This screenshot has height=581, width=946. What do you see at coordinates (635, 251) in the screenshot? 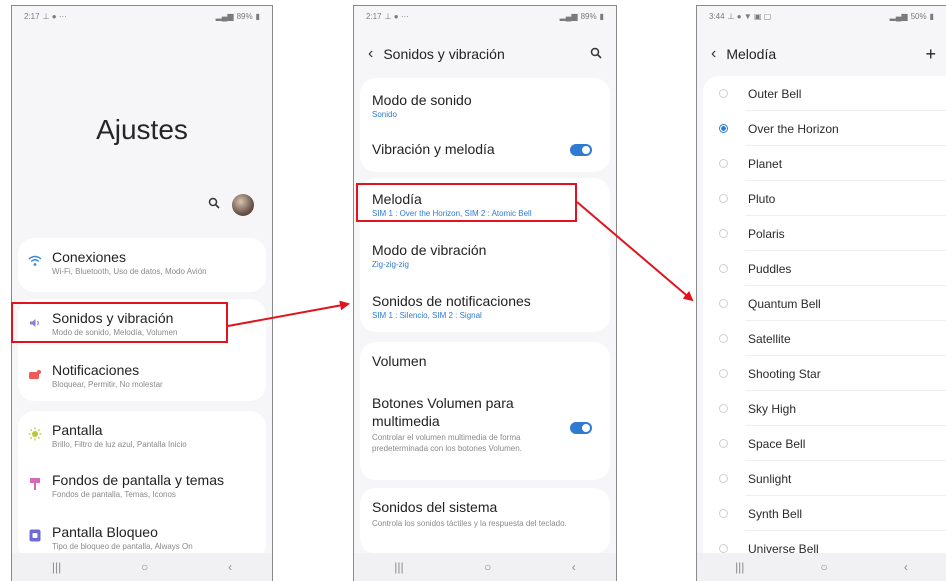
I see `arrow-to-melody-screen` at bounding box center [635, 251].